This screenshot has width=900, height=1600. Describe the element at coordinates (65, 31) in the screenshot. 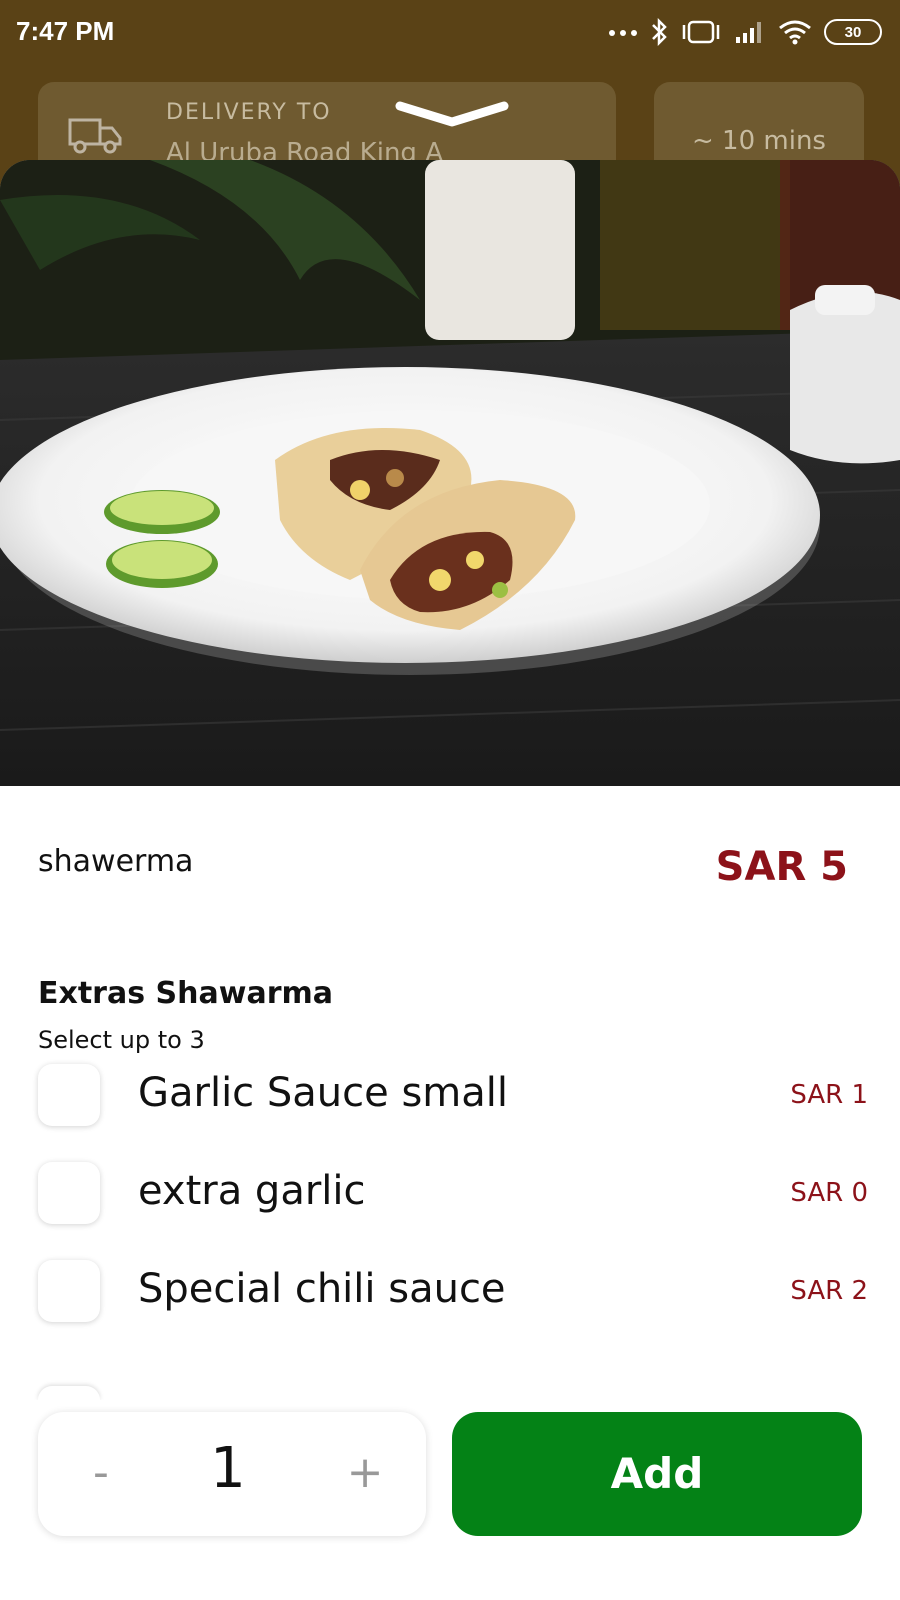

I see `status-time: 7:47 PM` at that location.